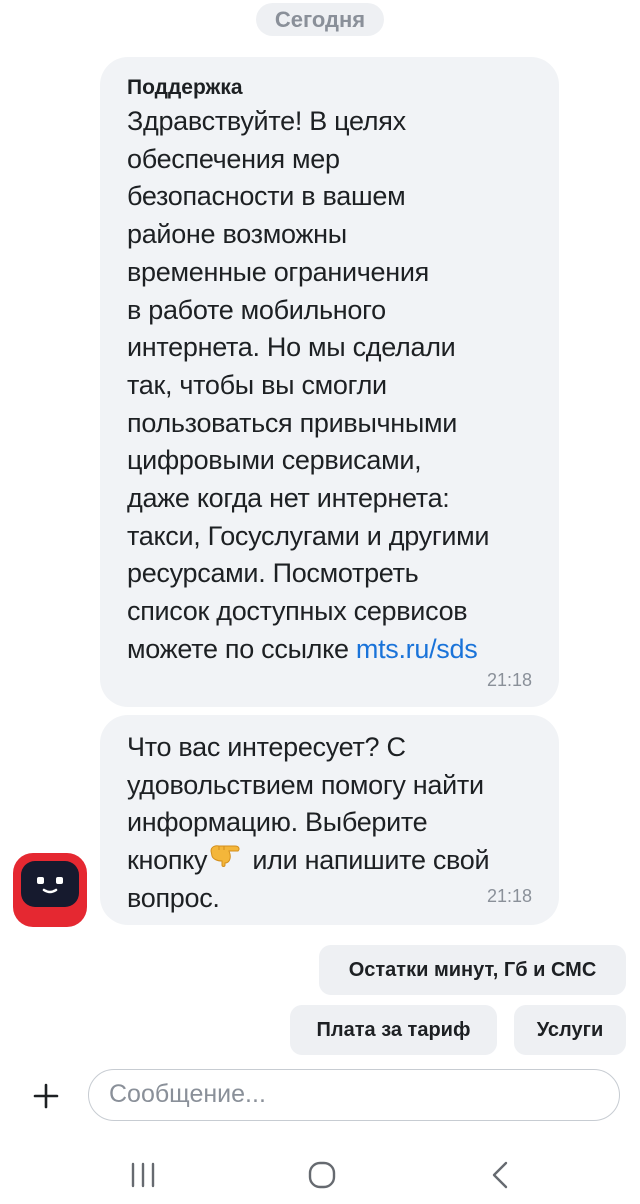 The image size is (640, 1204). What do you see at coordinates (291, 347) in the screenshot?
I see `message-line: интернета. Но мы сделали` at bounding box center [291, 347].